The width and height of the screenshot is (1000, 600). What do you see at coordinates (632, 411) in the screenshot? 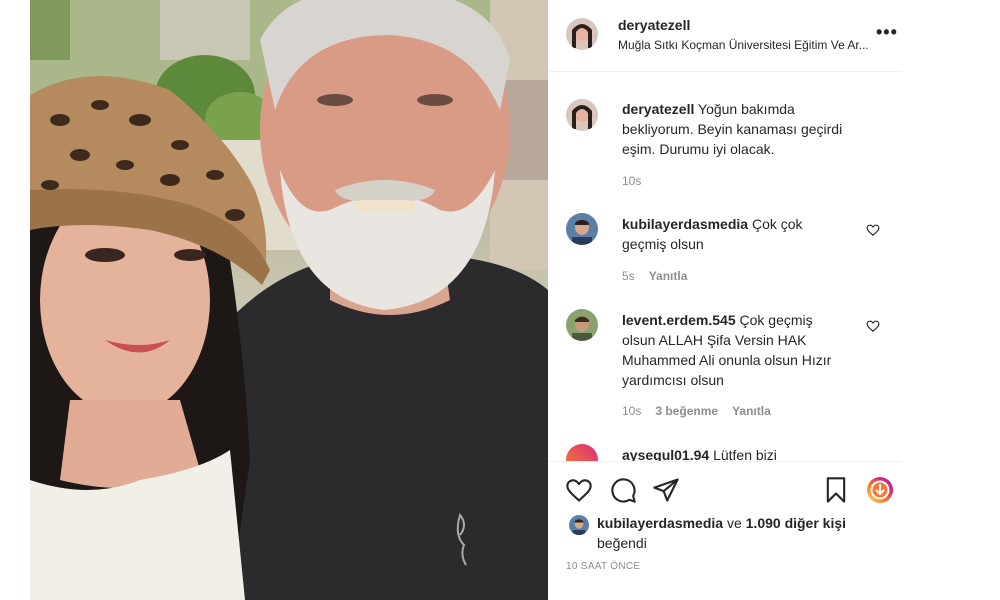
I see `comment-time: 10s` at bounding box center [632, 411].